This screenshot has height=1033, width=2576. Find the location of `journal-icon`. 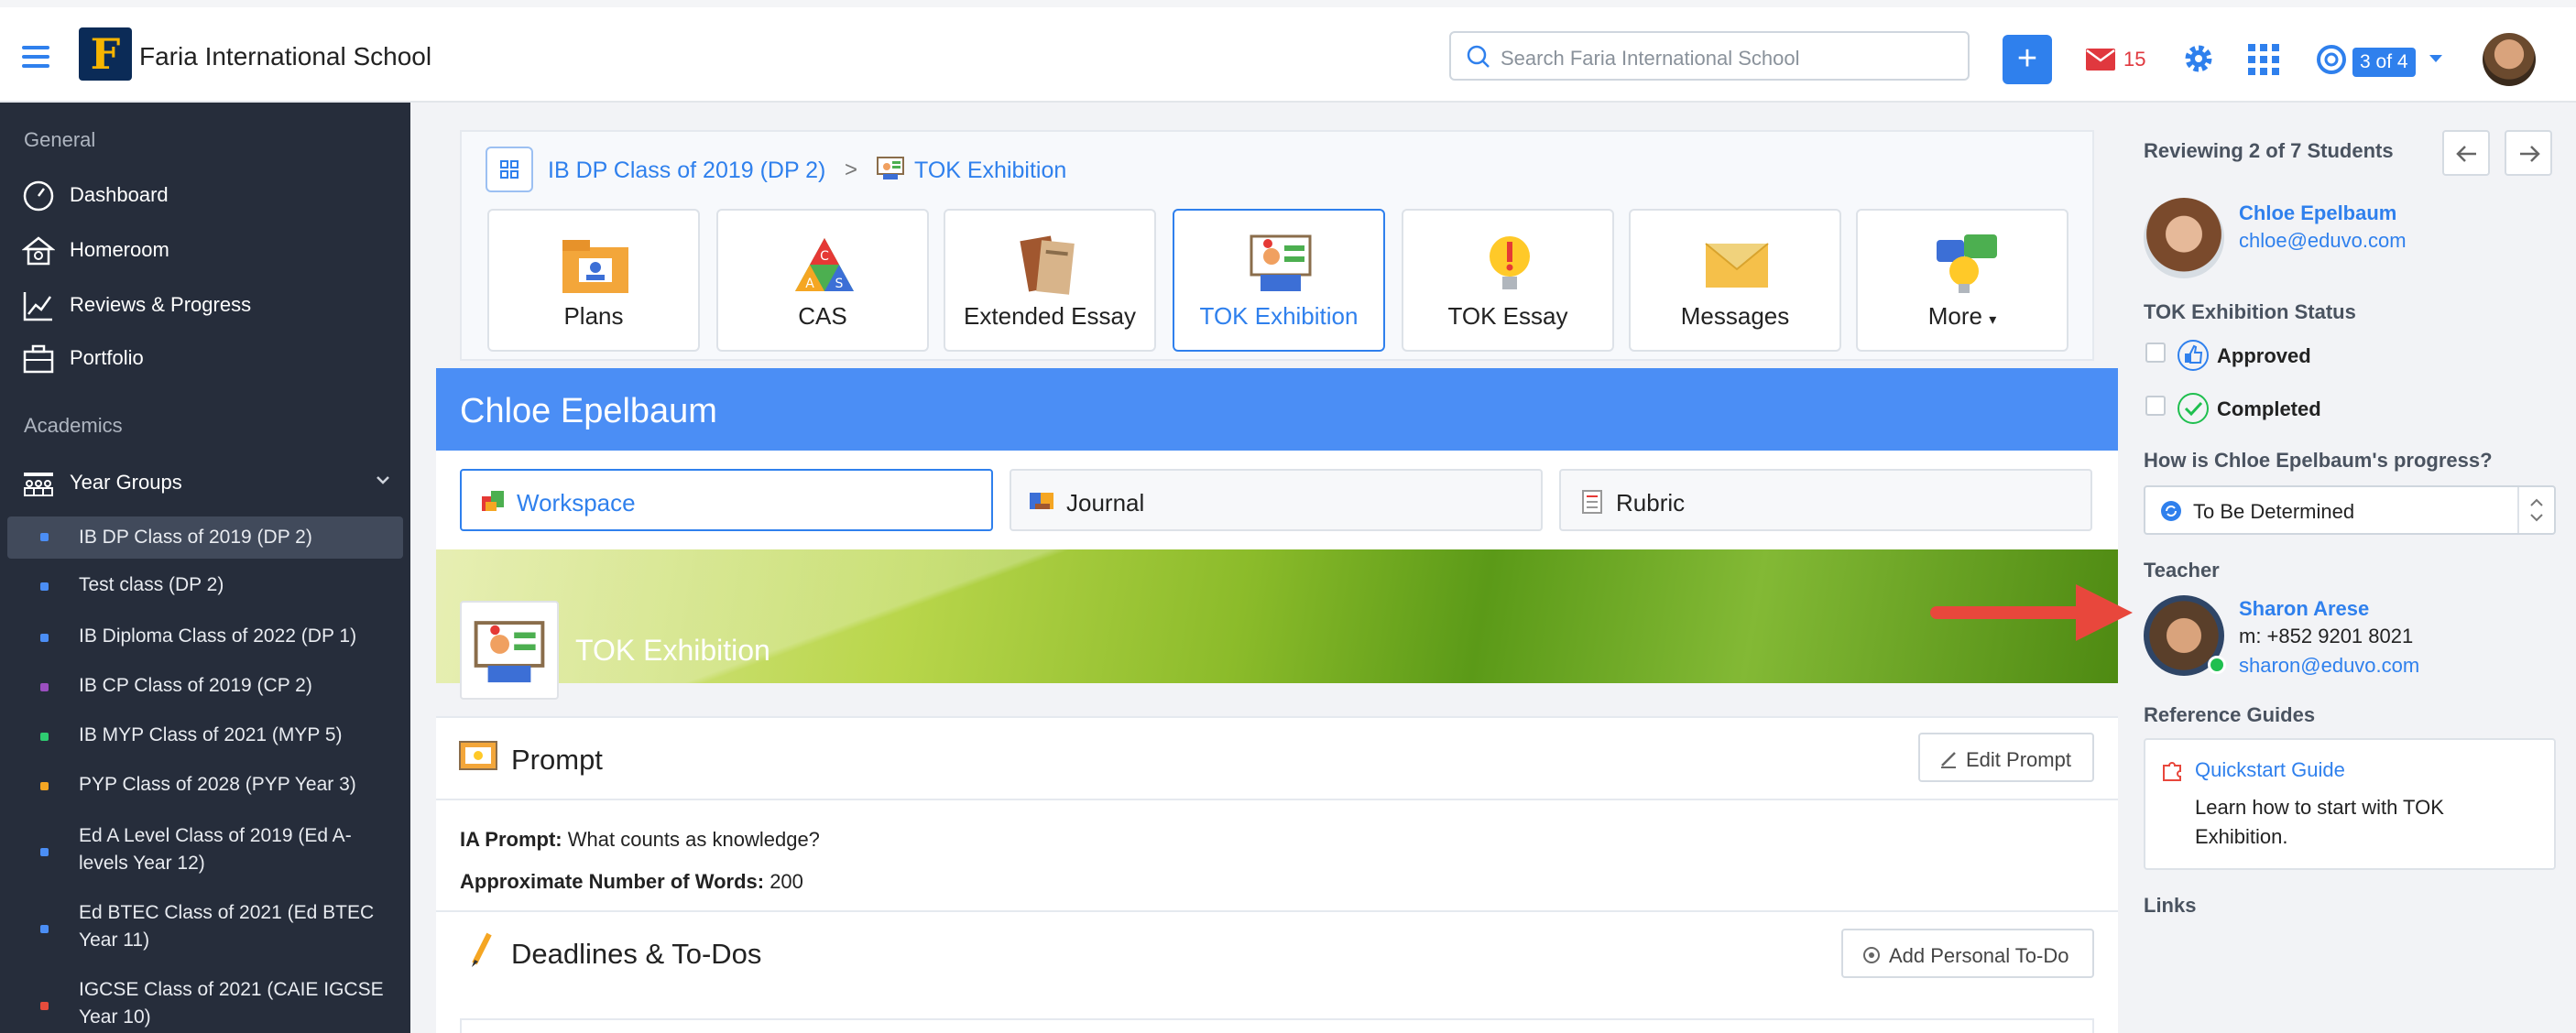

journal-icon is located at coordinates (1042, 501).